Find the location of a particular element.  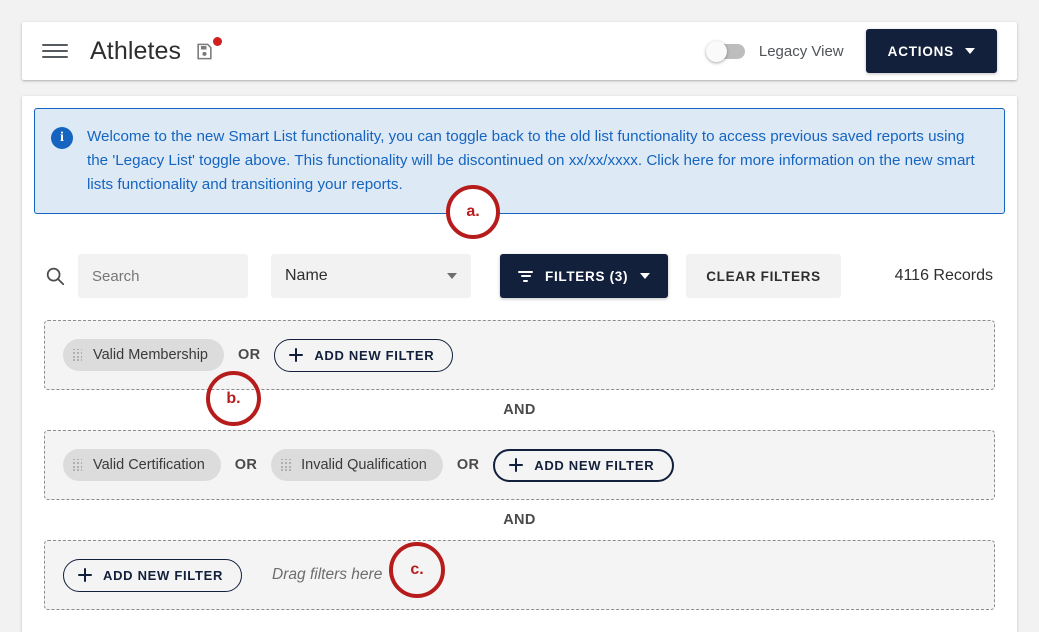

filter-chip: Valid Certification is located at coordinates (142, 465).